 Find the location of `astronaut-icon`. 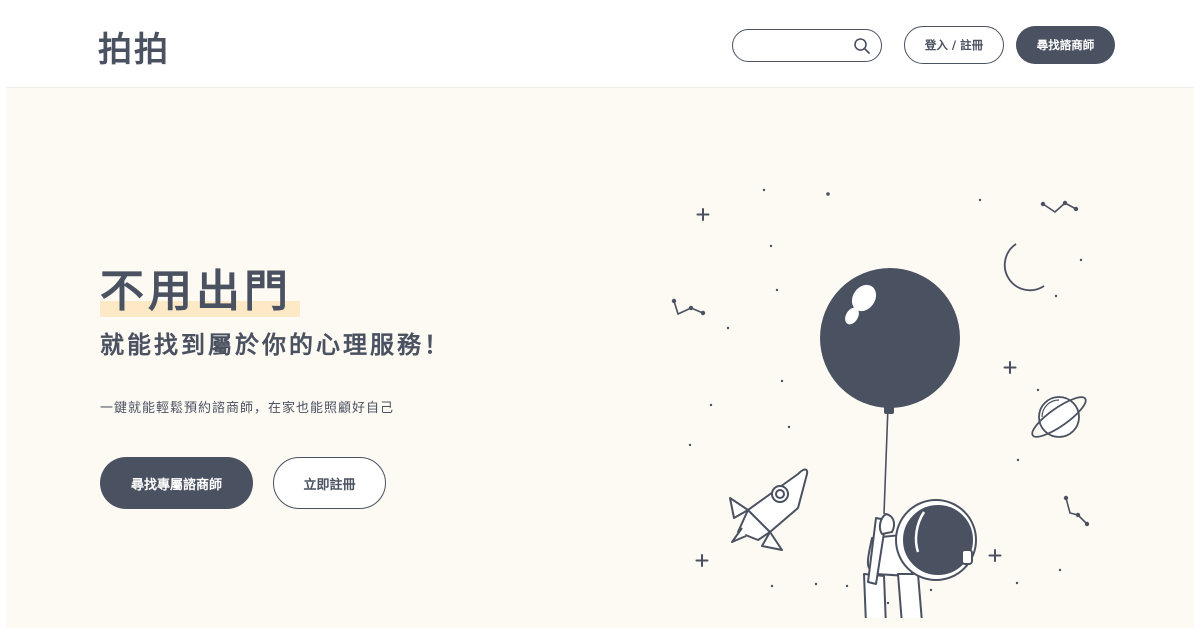

astronaut-icon is located at coordinates (920, 558).